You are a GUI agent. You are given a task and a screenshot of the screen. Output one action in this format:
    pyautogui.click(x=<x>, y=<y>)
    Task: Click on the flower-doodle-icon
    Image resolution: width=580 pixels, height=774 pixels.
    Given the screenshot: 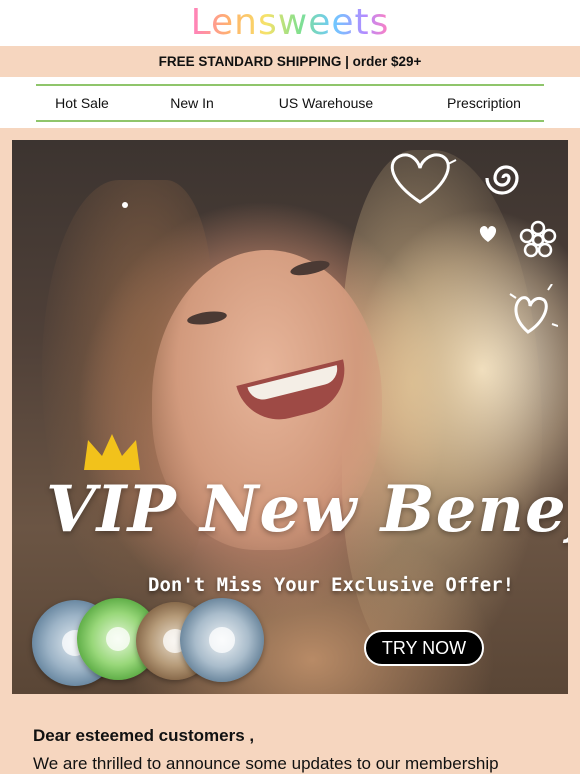 What is the action you would take?
    pyautogui.click(x=538, y=239)
    